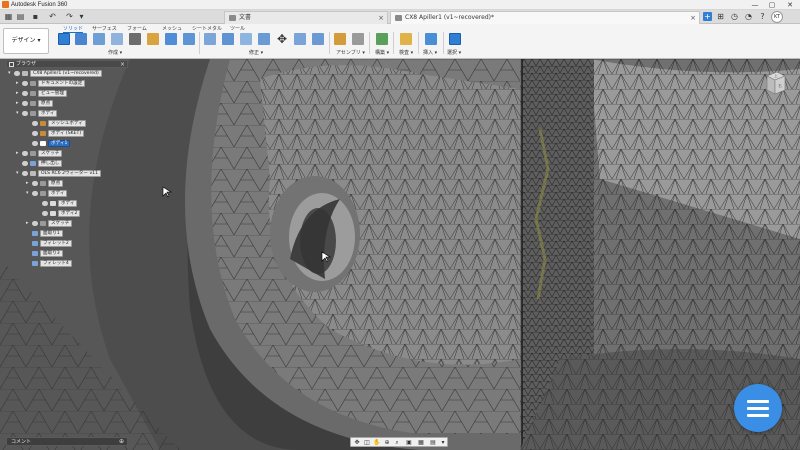 The image size is (800, 450). What do you see at coordinates (171, 39) in the screenshot?
I see `hole-icon` at bounding box center [171, 39].